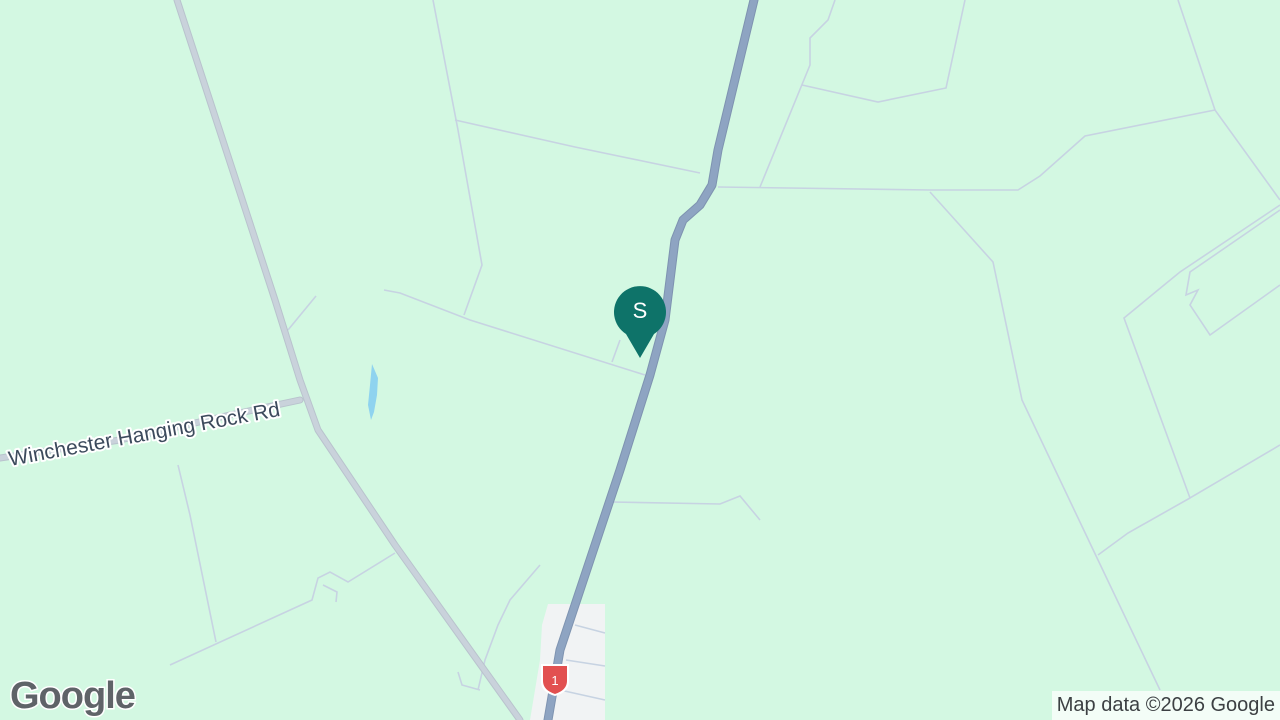  Describe the element at coordinates (73, 696) in the screenshot. I see `google-logo: Google` at that location.